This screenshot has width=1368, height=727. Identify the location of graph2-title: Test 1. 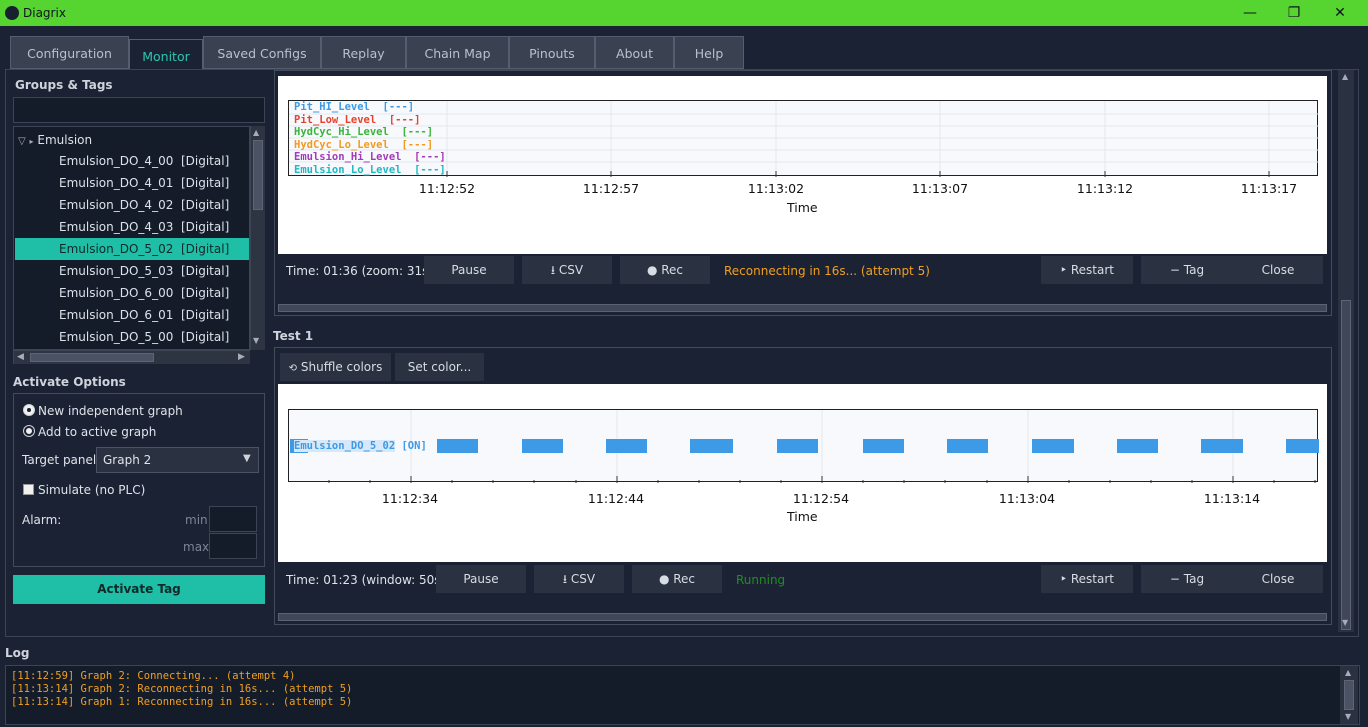
(293, 336).